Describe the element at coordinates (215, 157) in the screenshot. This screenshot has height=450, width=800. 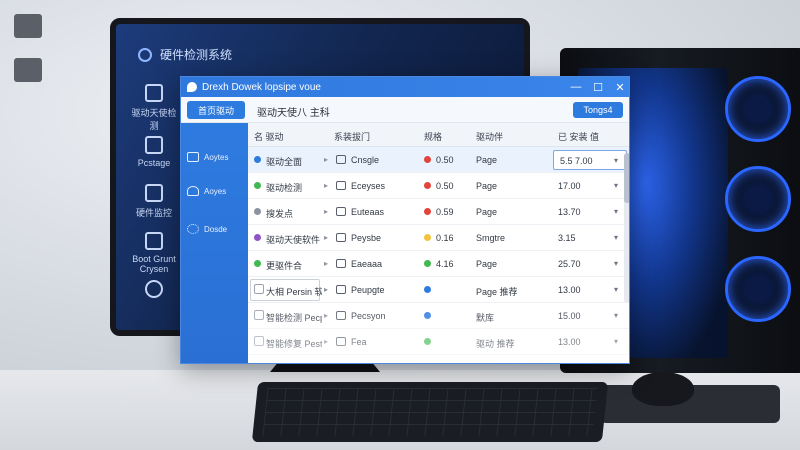
I see `sidebar-item-aoytes: Aoytes` at that location.